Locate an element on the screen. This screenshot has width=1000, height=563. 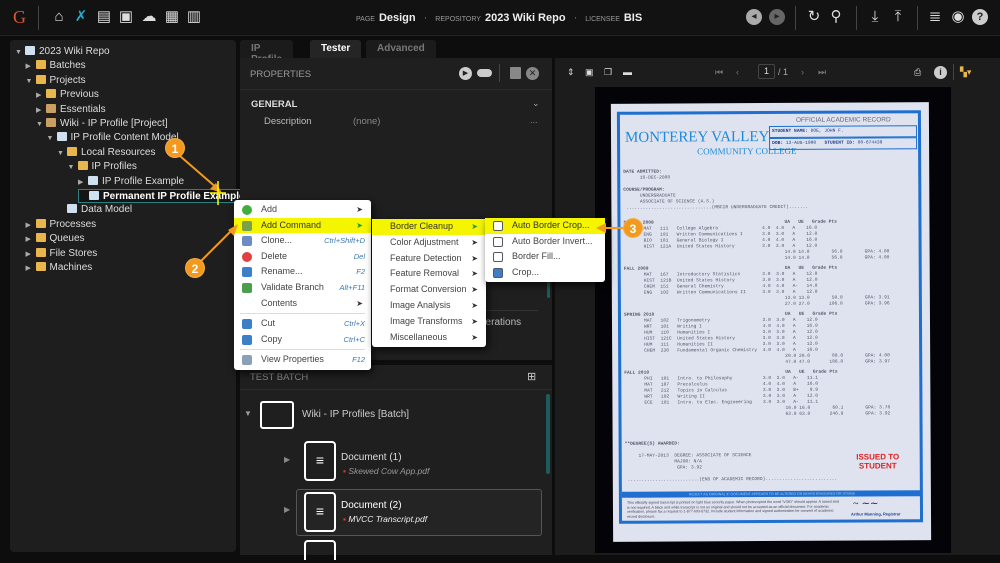
callout-2: 2 is located at coordinates (195, 268).